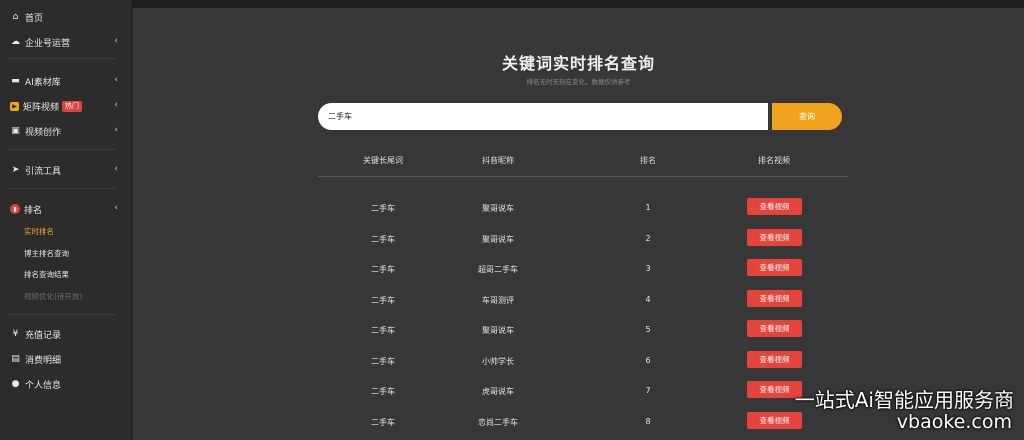  Describe the element at coordinates (66, 170) in the screenshot. I see `nav-traffic-tools: ➤ 引流工具 ‹` at that location.